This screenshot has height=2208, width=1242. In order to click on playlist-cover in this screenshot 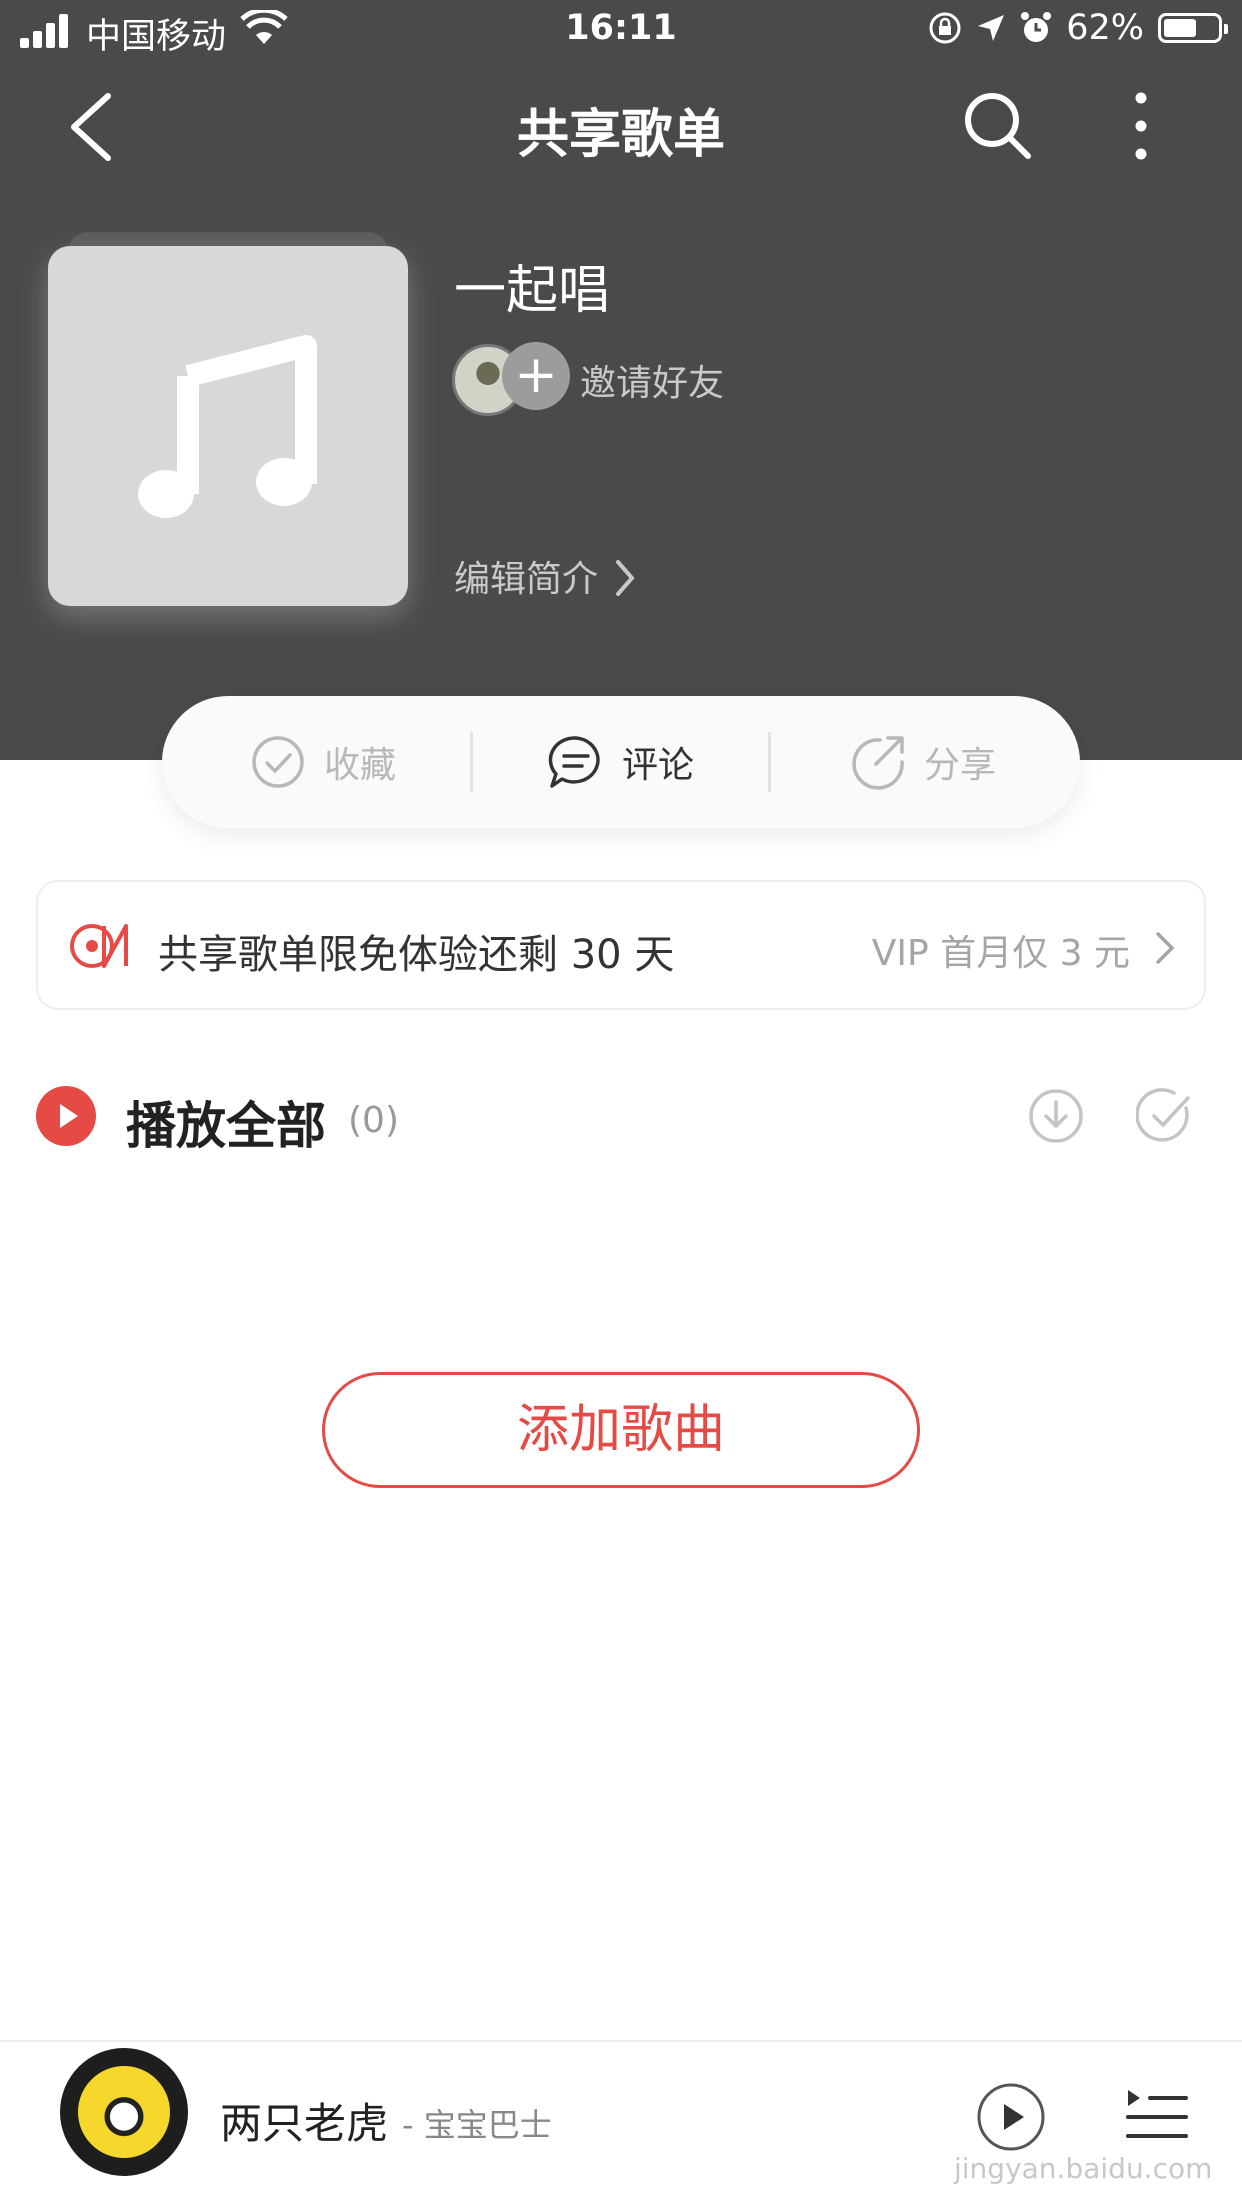, I will do `click(228, 426)`.